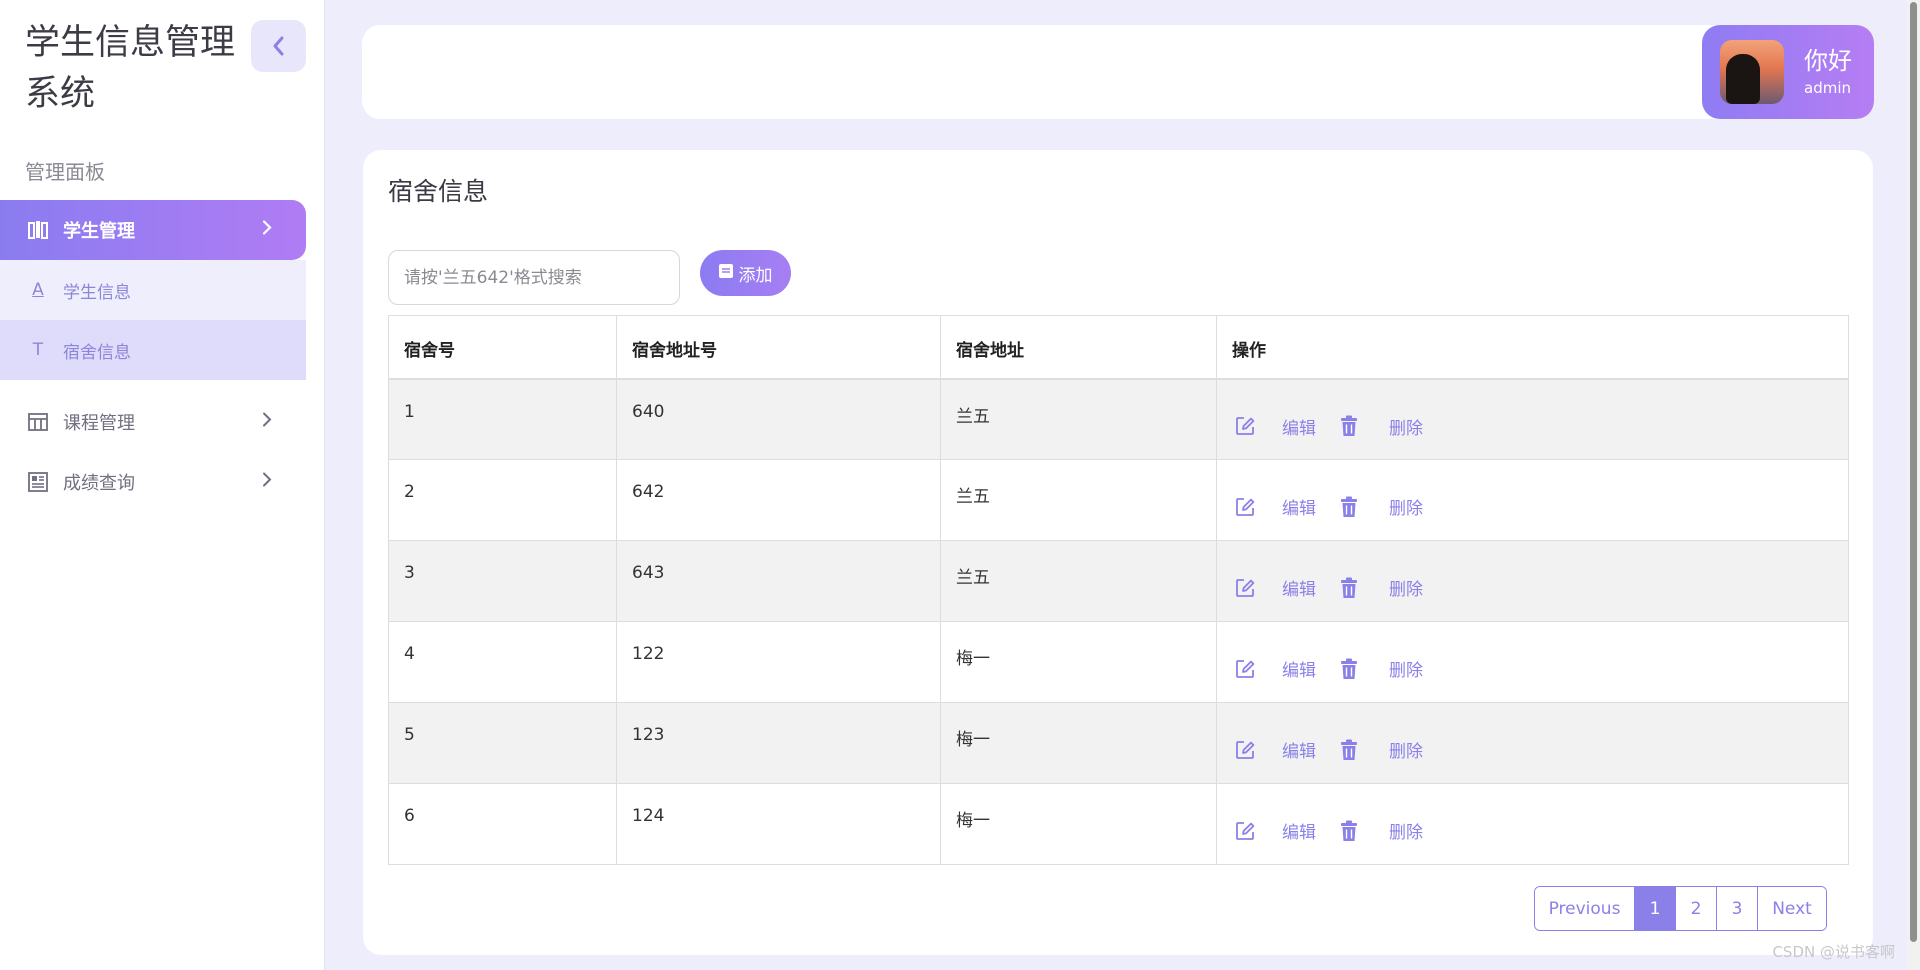 The height and width of the screenshot is (970, 1920). Describe the element at coordinates (1828, 60) in the screenshot. I see `user-greeting: 你好` at that location.